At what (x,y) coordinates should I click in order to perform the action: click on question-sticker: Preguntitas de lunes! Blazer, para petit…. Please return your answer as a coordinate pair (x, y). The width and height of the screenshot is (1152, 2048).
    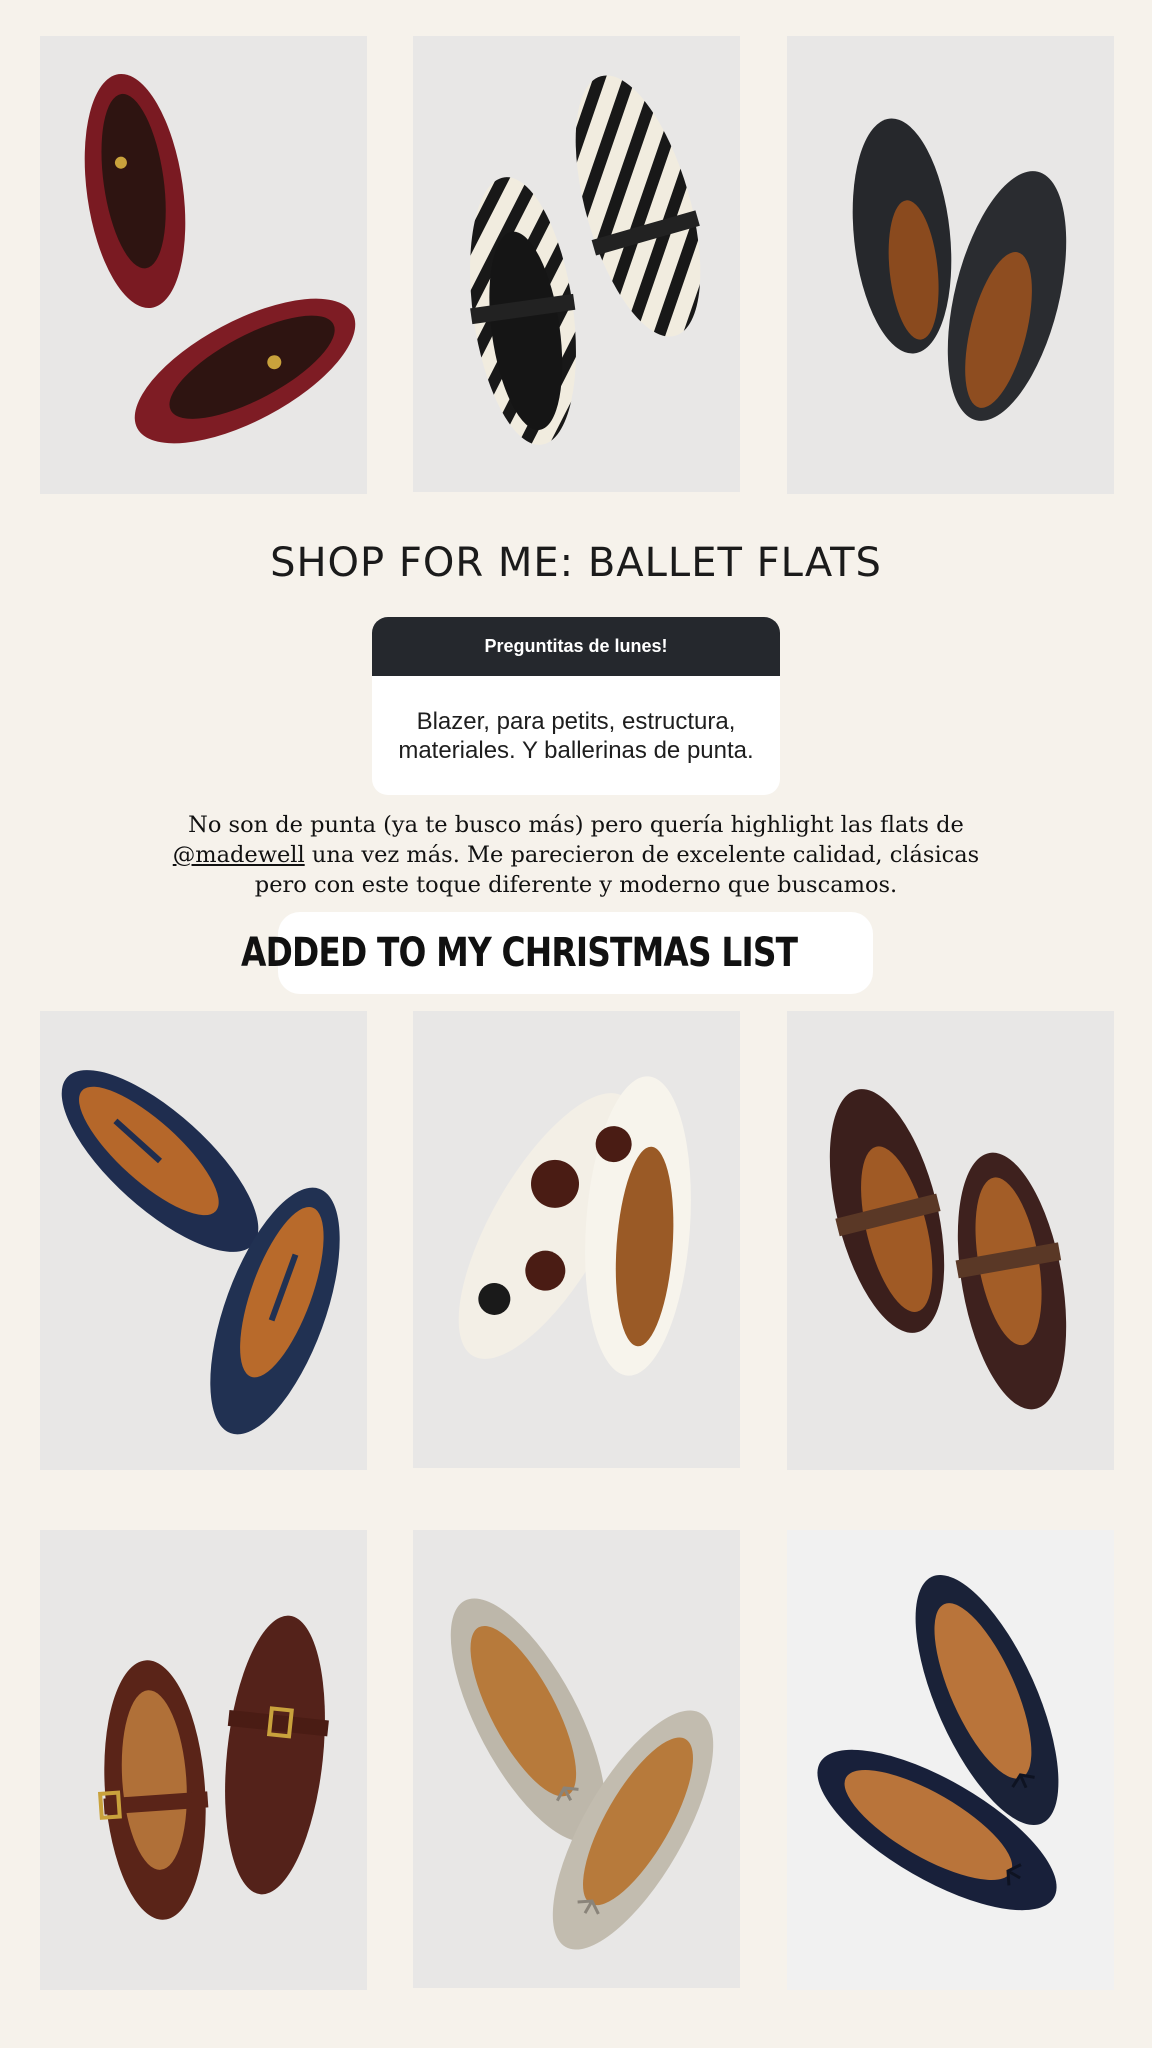
    Looking at the image, I should click on (576, 706).